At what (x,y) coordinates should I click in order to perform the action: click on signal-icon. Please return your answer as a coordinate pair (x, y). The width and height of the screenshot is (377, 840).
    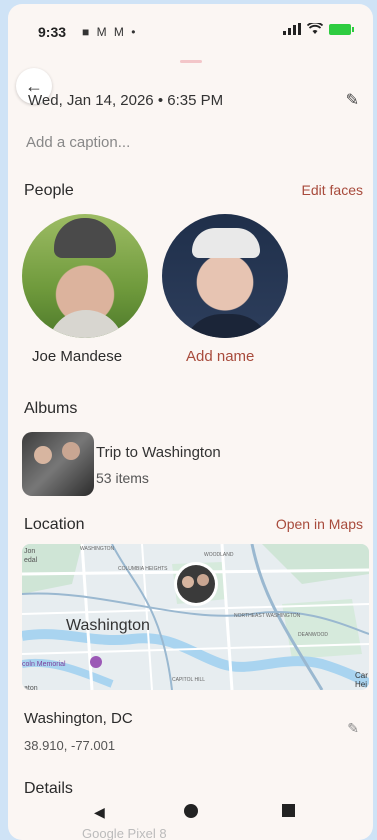
    Looking at the image, I should click on (292, 29).